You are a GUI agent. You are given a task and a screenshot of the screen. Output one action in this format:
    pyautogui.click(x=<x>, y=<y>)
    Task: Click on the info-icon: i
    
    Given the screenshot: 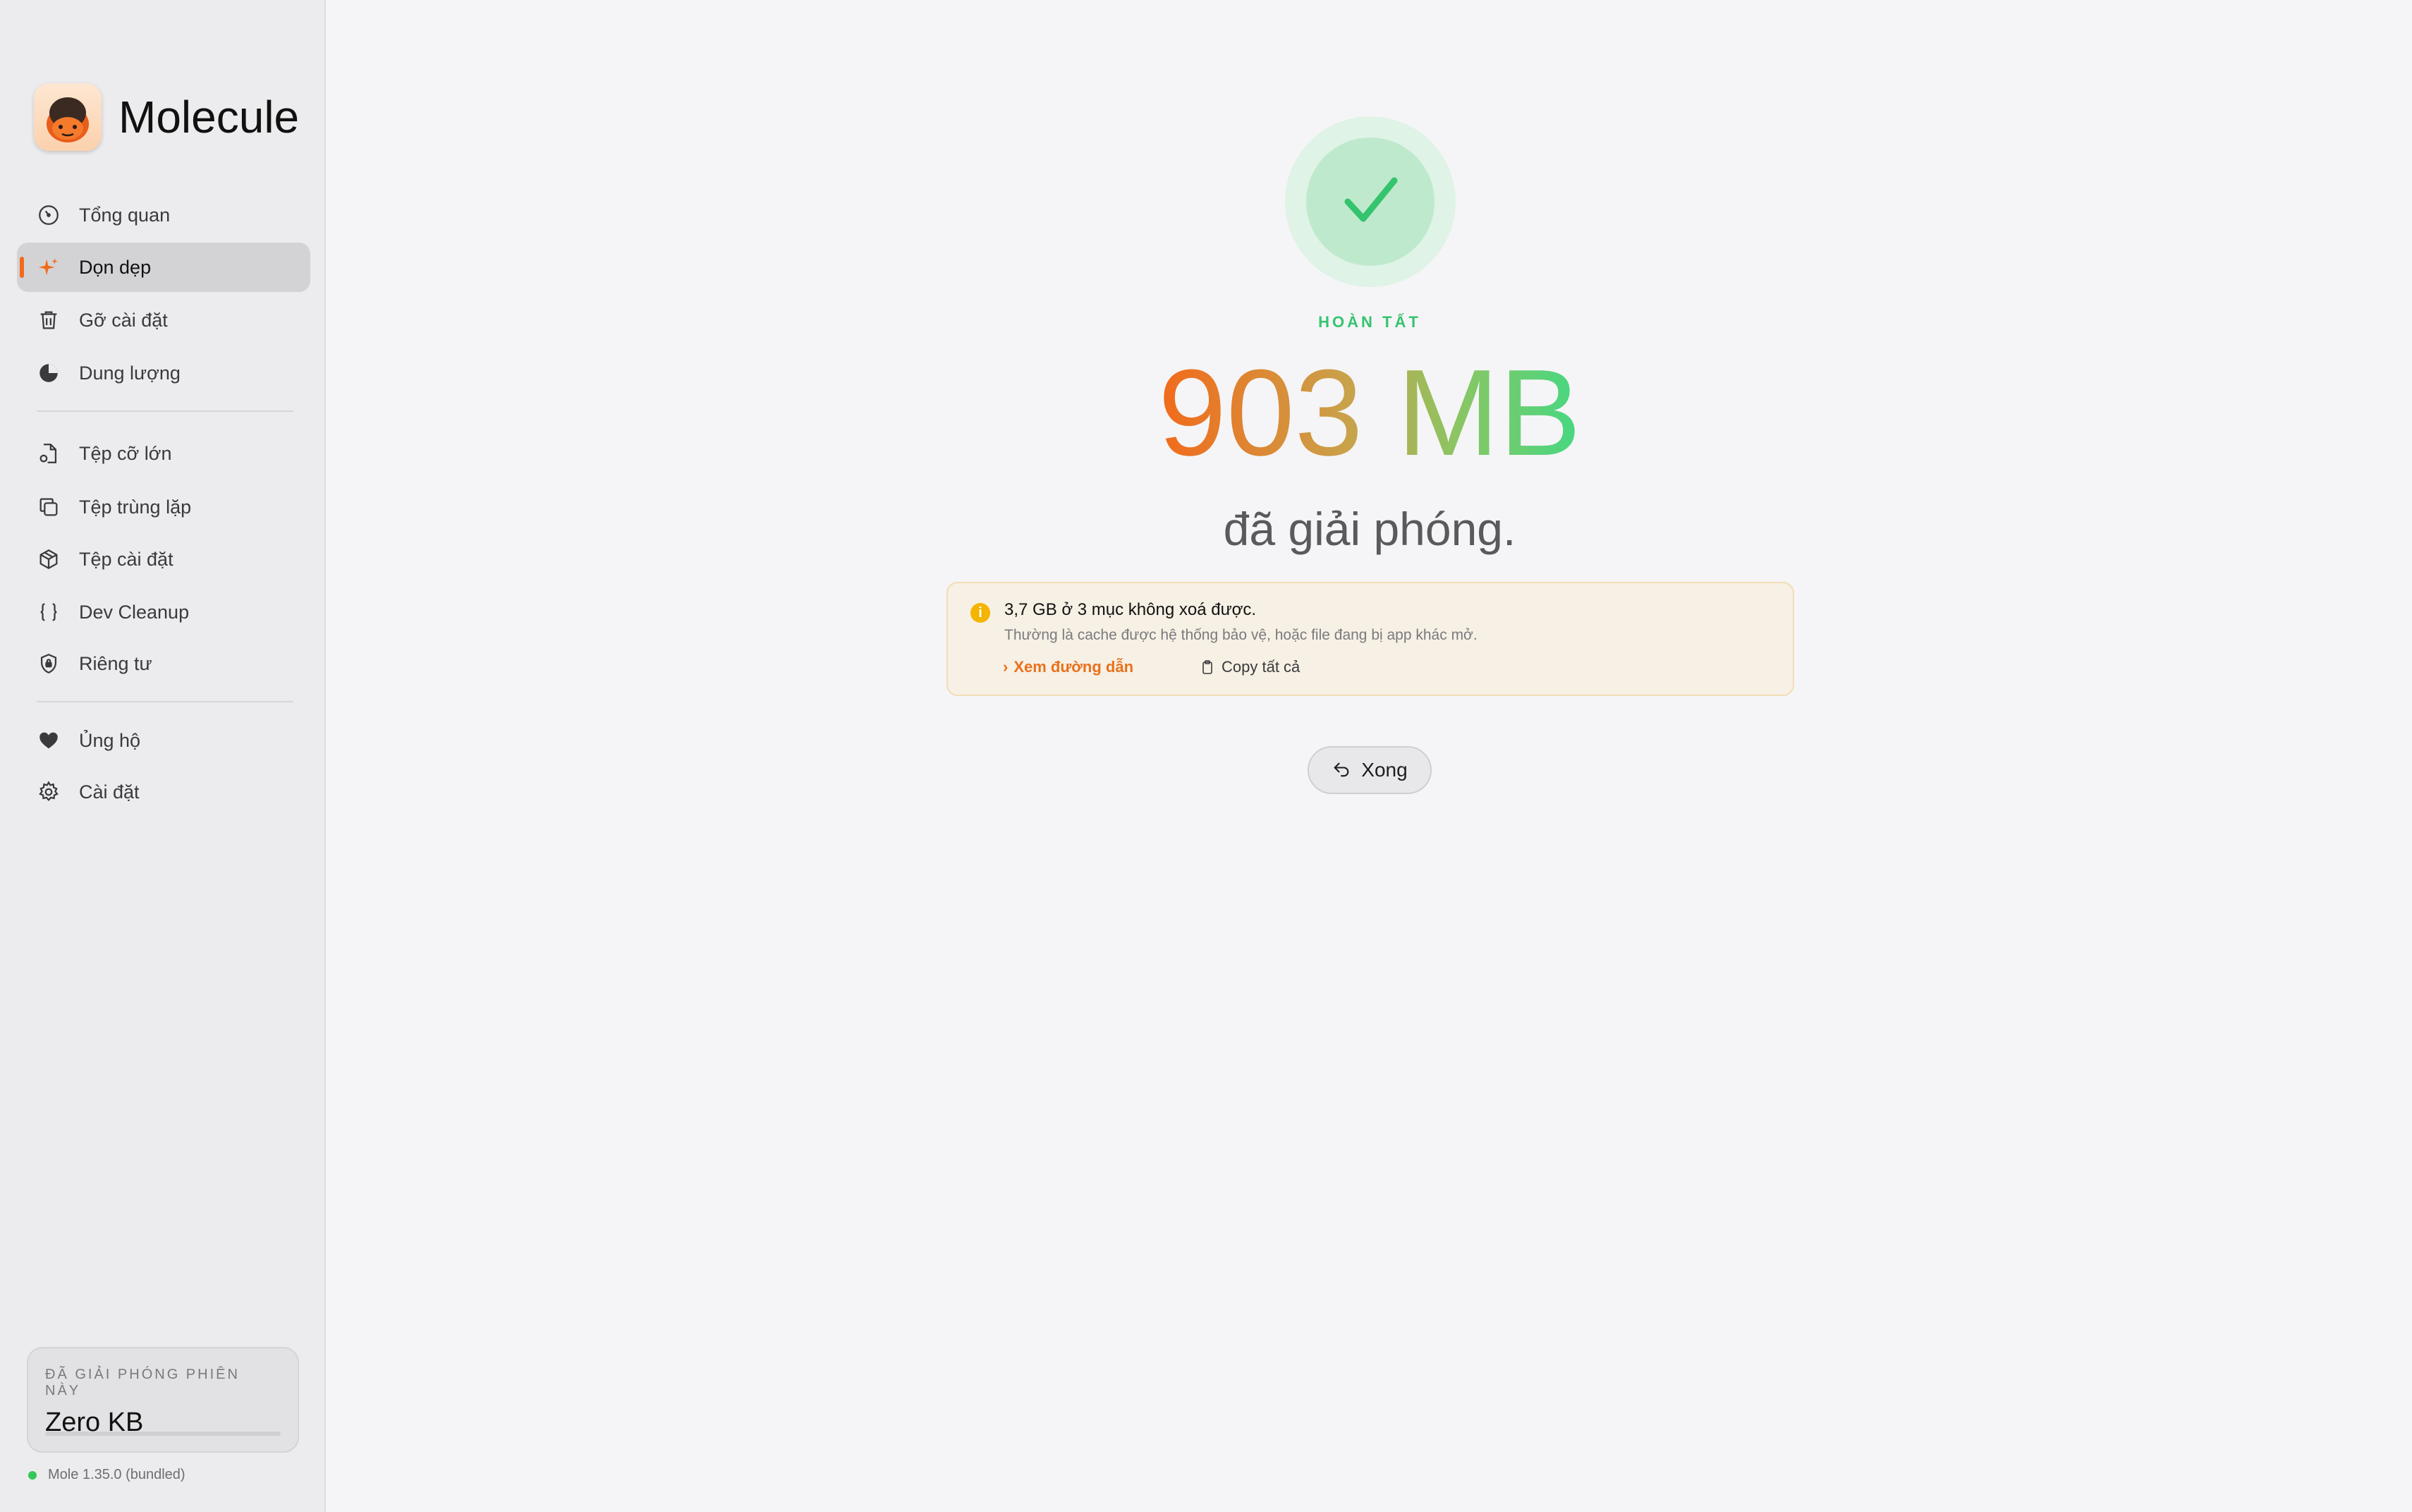 What is the action you would take?
    pyautogui.click(x=980, y=613)
    